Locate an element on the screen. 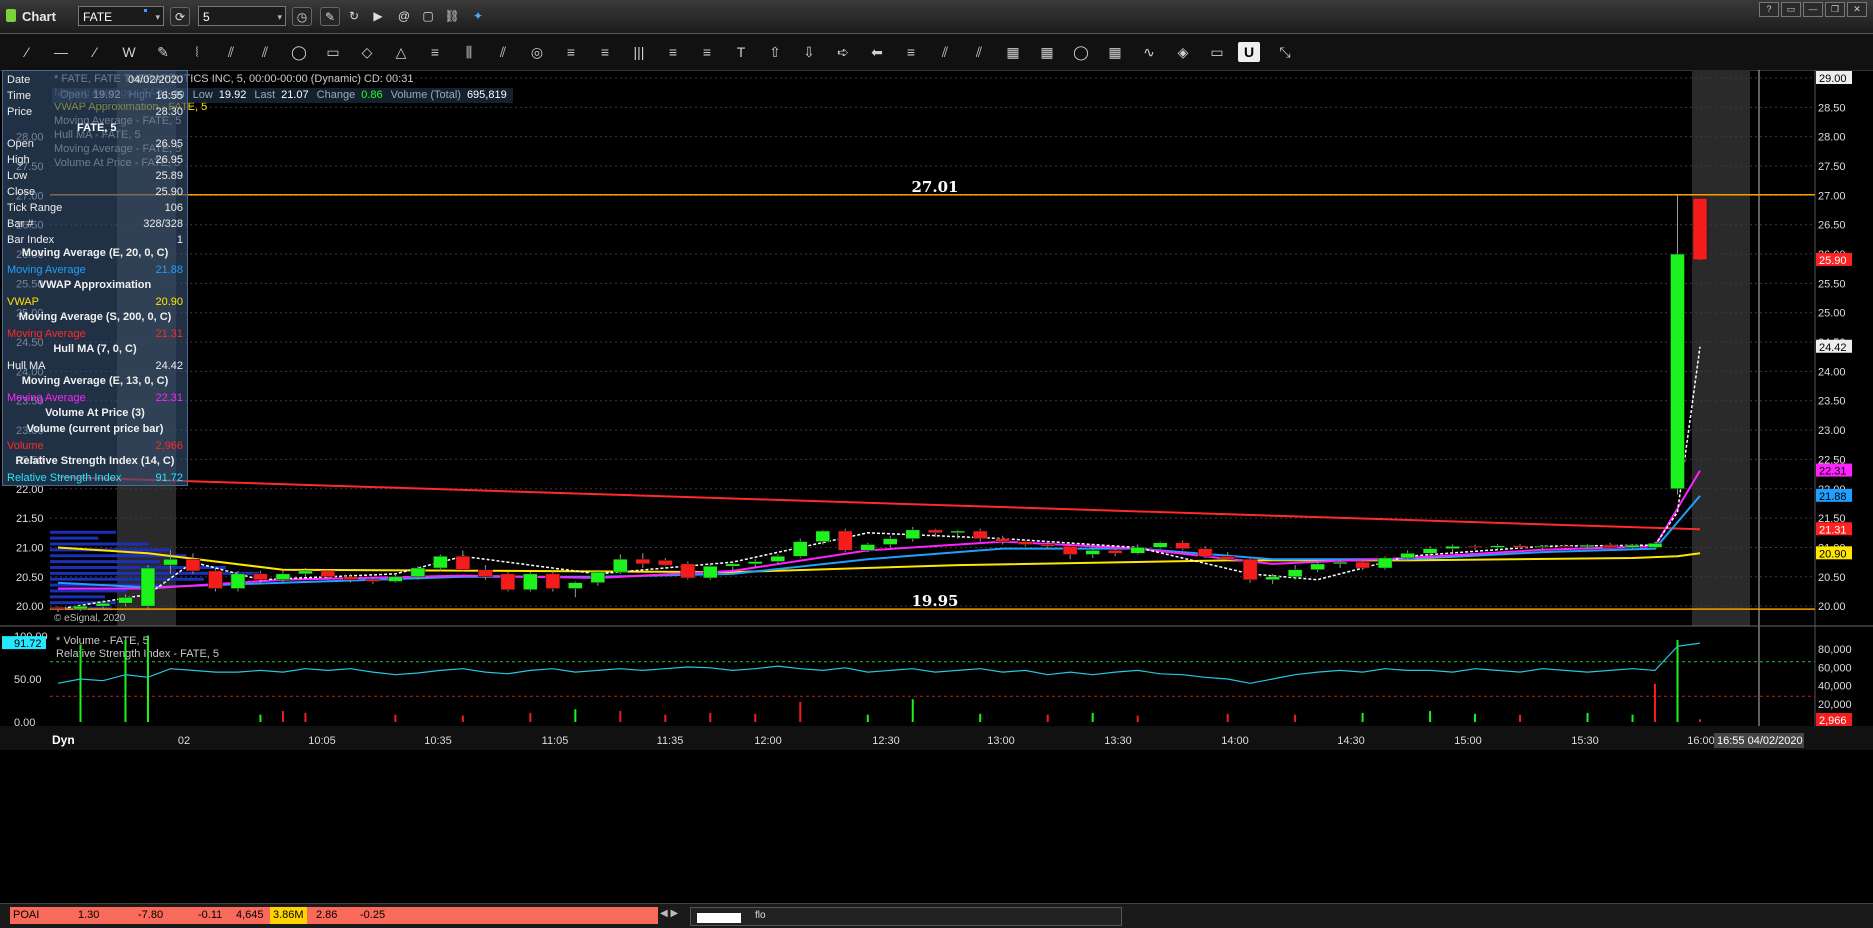  close-button: ✕ is located at coordinates (1857, 9).